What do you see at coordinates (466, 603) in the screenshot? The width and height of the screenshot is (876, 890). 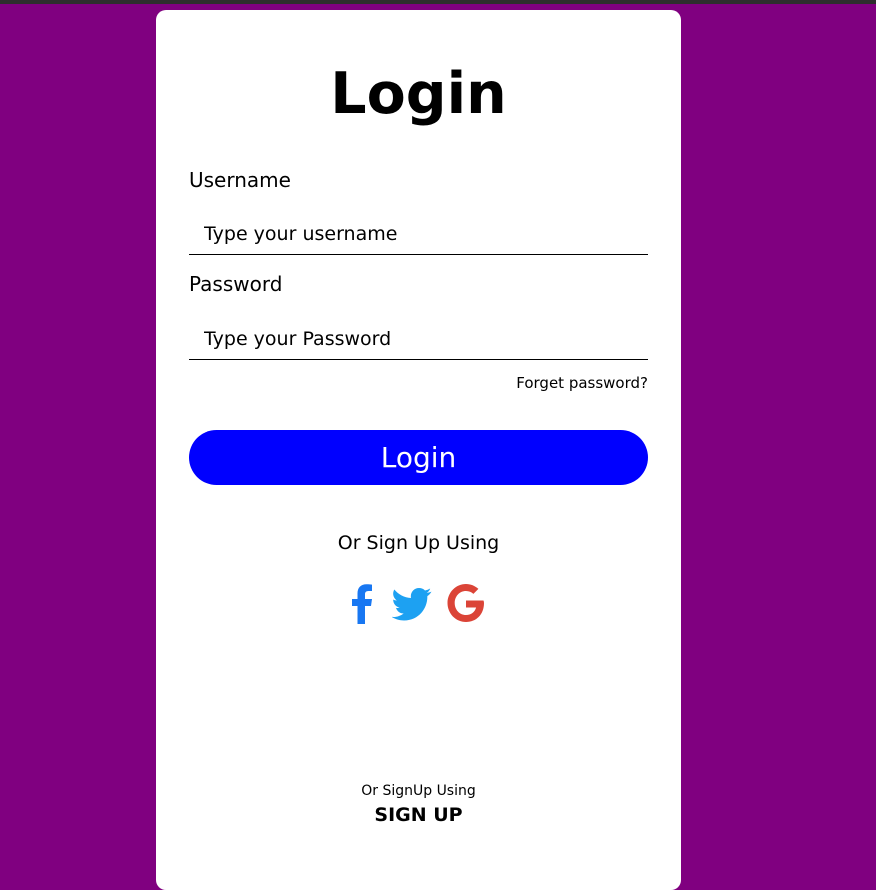 I see `google-icon` at bounding box center [466, 603].